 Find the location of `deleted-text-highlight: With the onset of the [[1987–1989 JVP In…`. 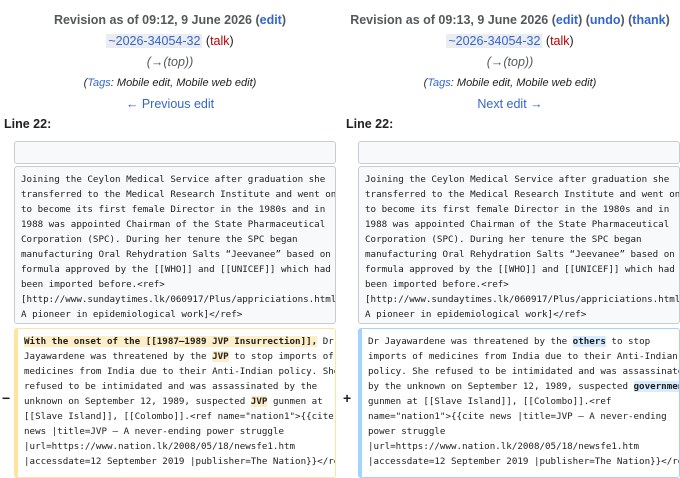

deleted-text-highlight: With the onset of the [[1987–1989 JVP In… is located at coordinates (171, 341).